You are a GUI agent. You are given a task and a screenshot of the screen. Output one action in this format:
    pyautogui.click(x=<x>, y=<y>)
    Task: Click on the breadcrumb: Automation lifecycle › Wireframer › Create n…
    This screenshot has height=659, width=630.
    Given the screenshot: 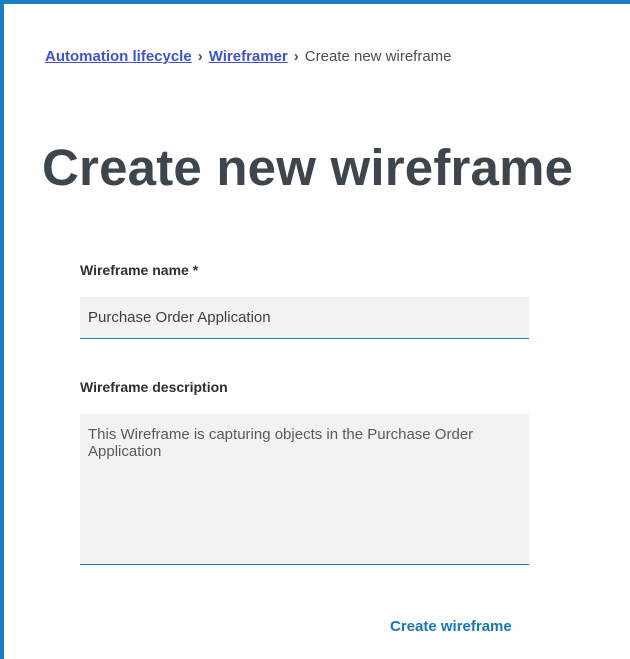 What is the action you would take?
    pyautogui.click(x=248, y=56)
    